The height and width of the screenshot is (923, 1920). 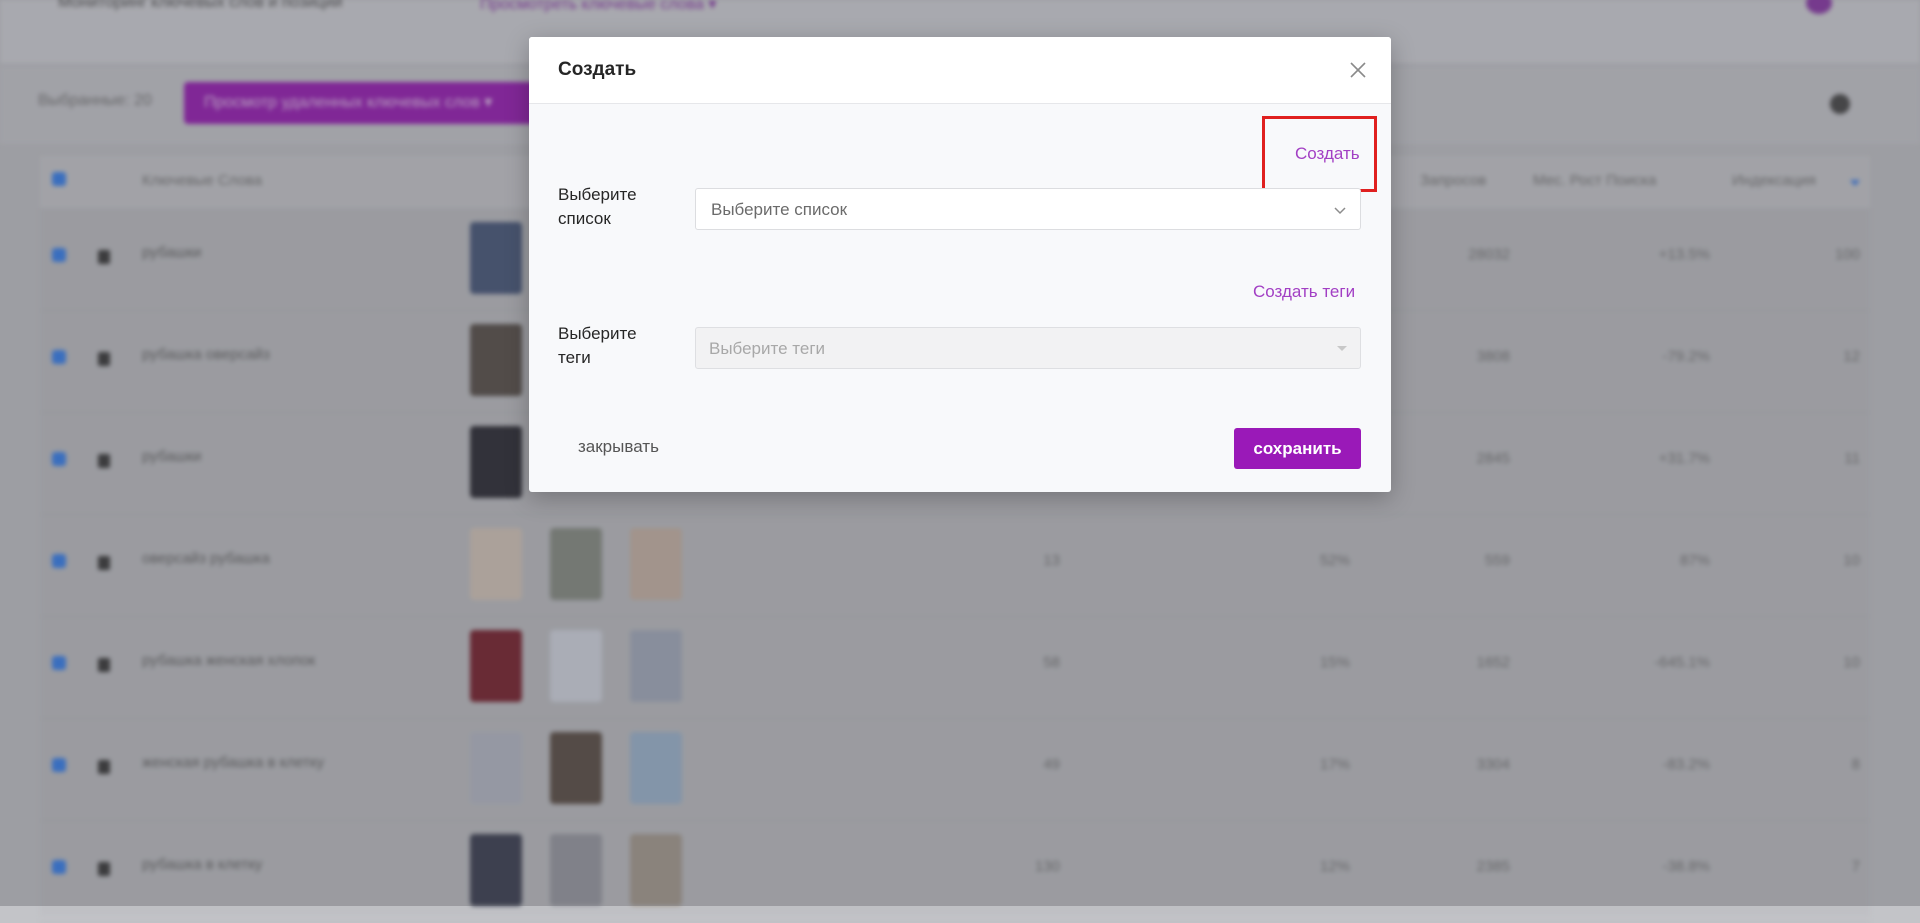 What do you see at coordinates (1028, 348) in the screenshot?
I see `tags-select: Выберите теги` at bounding box center [1028, 348].